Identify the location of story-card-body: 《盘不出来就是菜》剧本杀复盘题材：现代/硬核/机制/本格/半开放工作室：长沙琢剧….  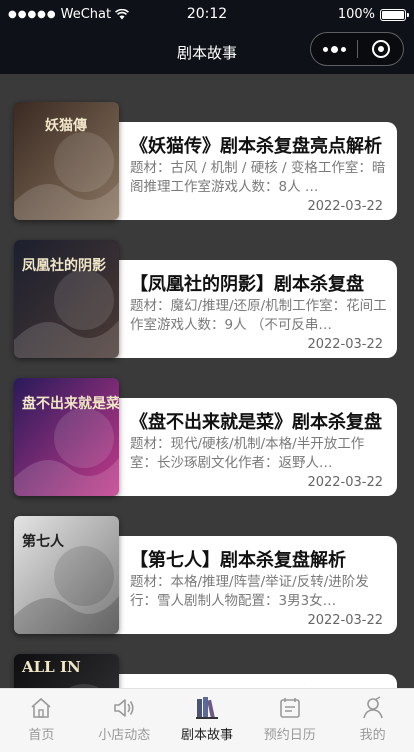
(250, 447).